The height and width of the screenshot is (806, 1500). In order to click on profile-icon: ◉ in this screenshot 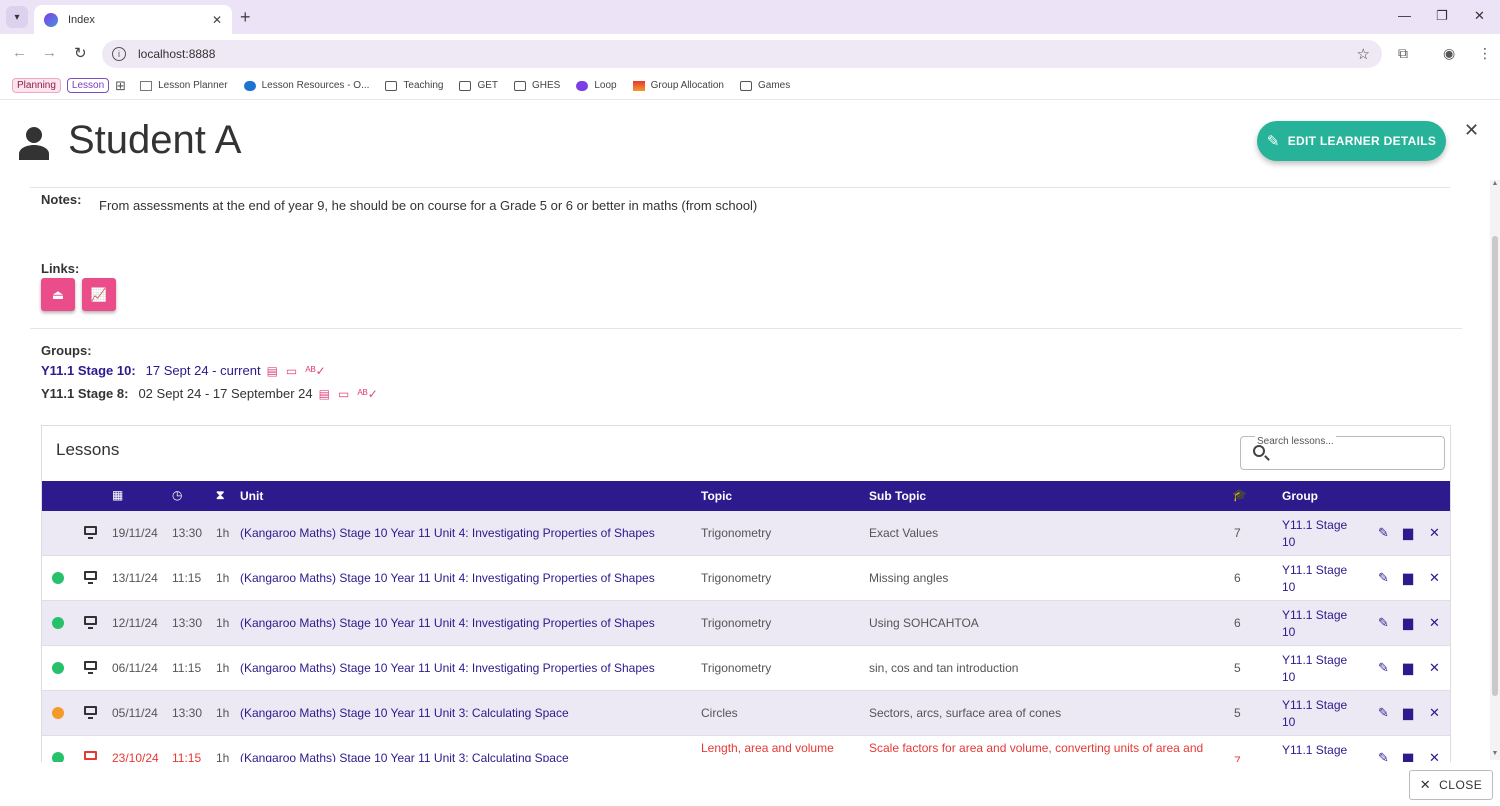, I will do `click(1449, 53)`.